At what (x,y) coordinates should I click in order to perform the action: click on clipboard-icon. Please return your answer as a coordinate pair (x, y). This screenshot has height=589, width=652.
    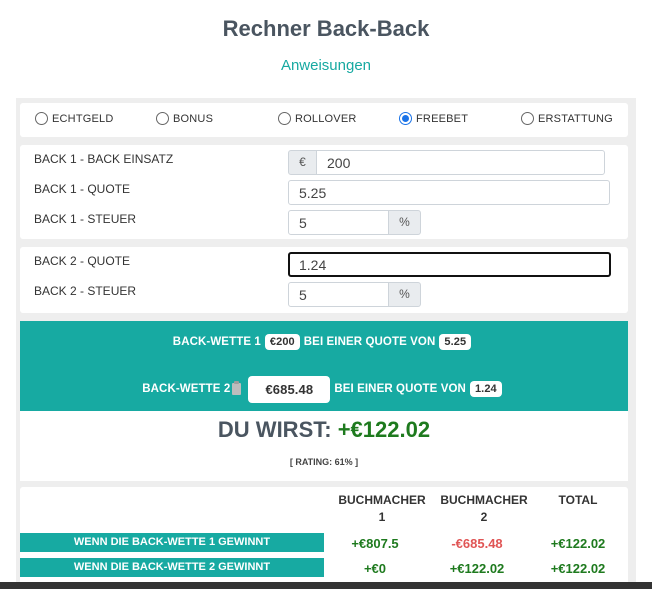
    Looking at the image, I should click on (237, 388).